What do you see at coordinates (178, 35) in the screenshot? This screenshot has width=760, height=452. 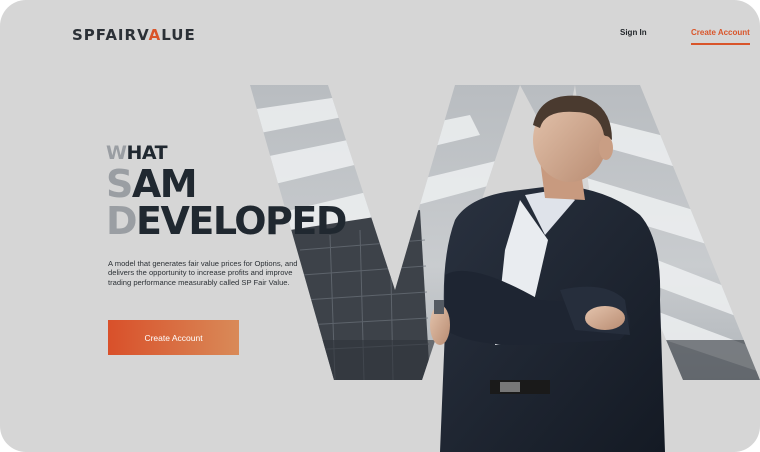 I see `logo-text-end: LUE` at bounding box center [178, 35].